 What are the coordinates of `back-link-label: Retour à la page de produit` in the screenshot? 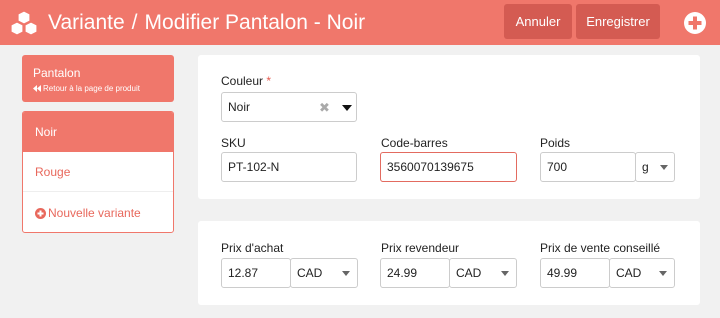 It's located at (91, 88).